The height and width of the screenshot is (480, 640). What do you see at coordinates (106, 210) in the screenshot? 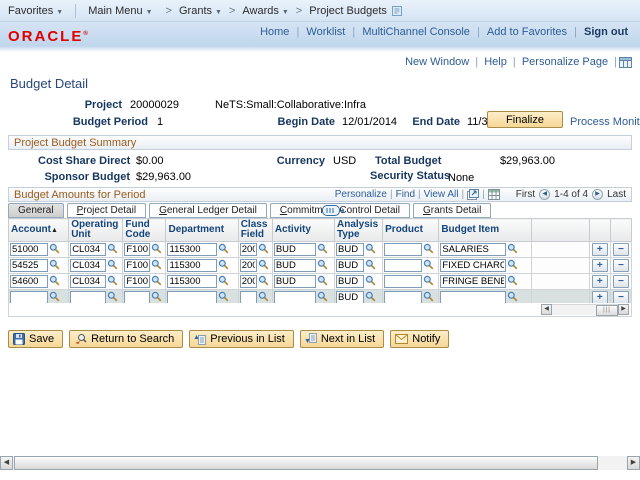
I see `tab-project-detail: Project Detail` at bounding box center [106, 210].